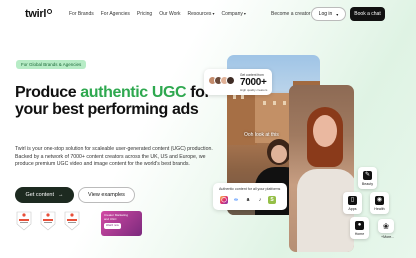 This screenshot has width=416, height=258. Describe the element at coordinates (321, 168) in the screenshot. I see `creator-video-secondary` at that location.